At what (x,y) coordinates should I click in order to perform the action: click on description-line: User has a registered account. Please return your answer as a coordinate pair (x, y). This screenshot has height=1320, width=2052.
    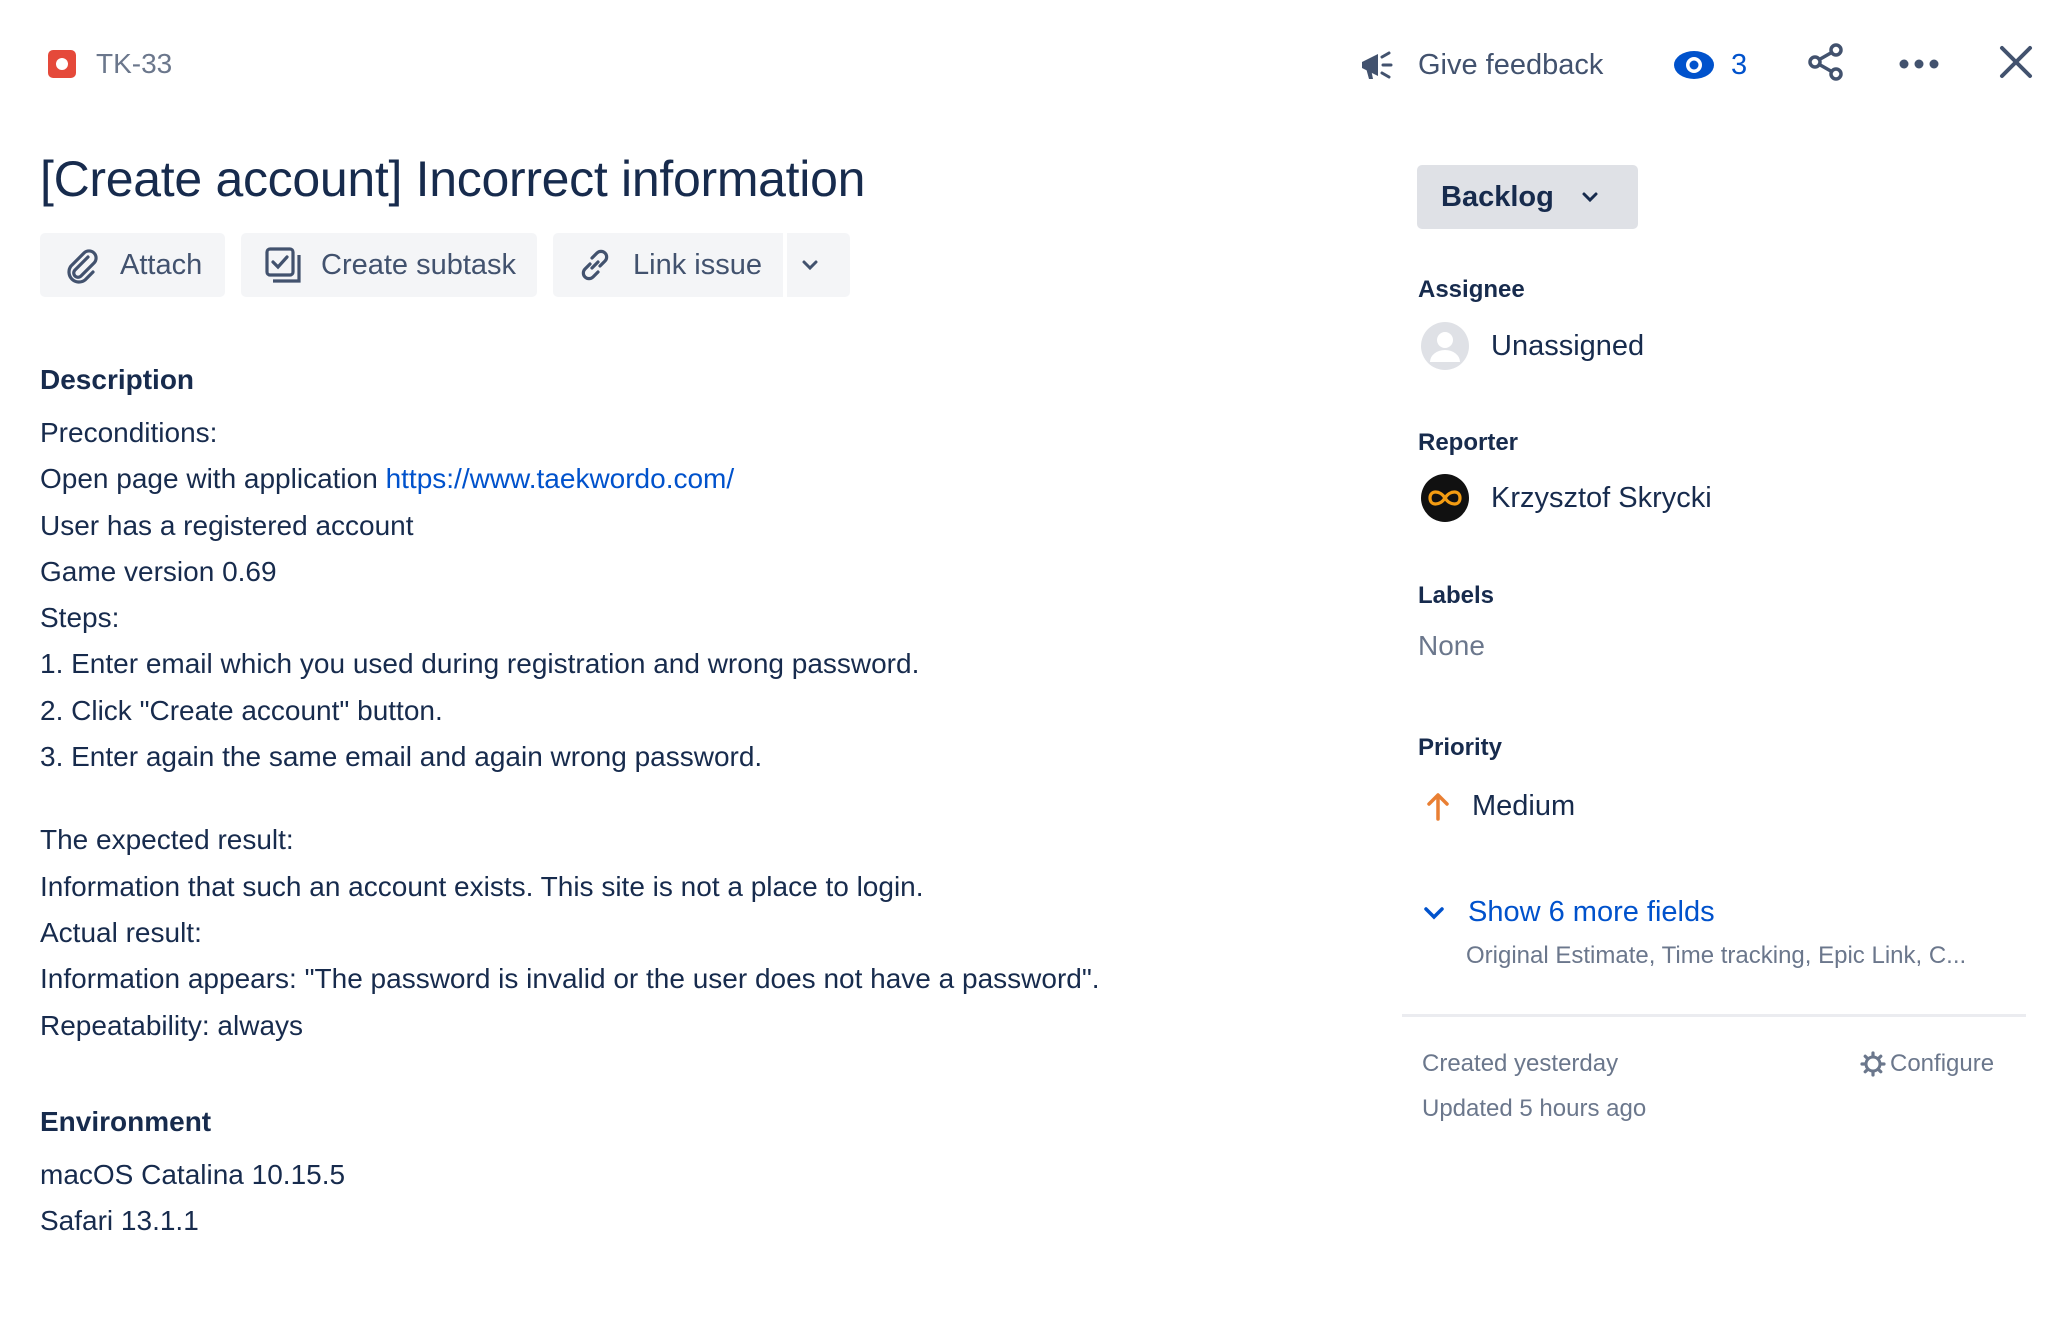
    Looking at the image, I should click on (227, 525).